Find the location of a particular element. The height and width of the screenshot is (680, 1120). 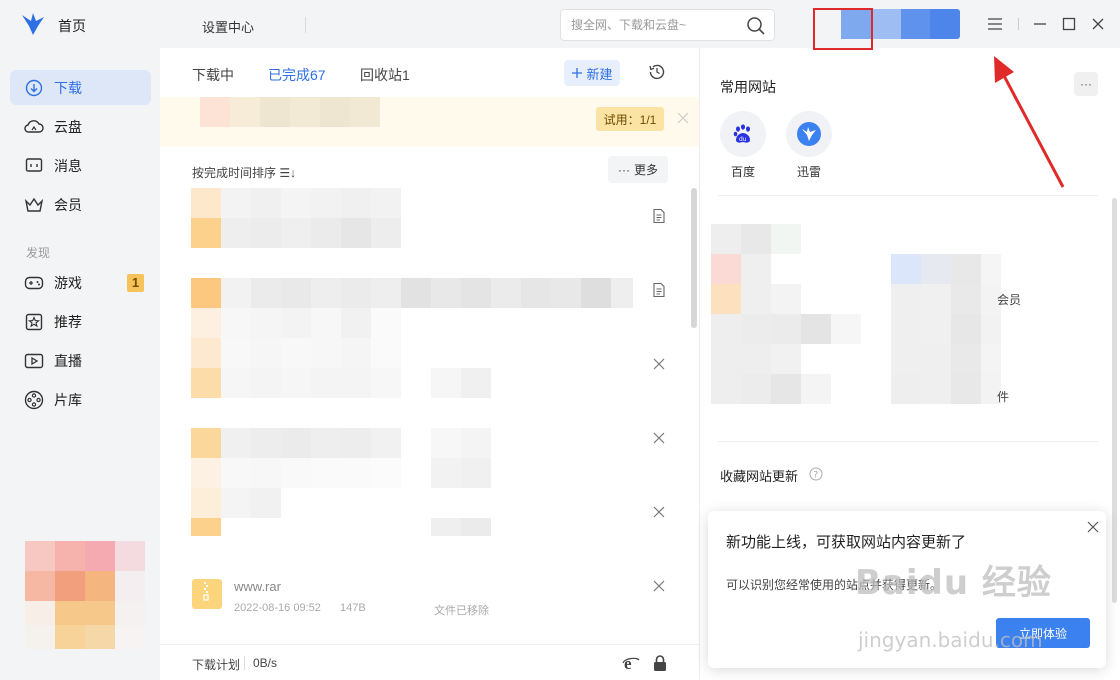

sidebar-item-label: 消息 is located at coordinates (68, 165).